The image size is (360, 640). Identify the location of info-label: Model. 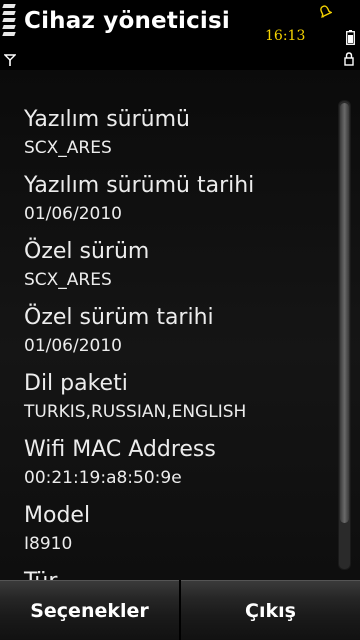
(57, 515).